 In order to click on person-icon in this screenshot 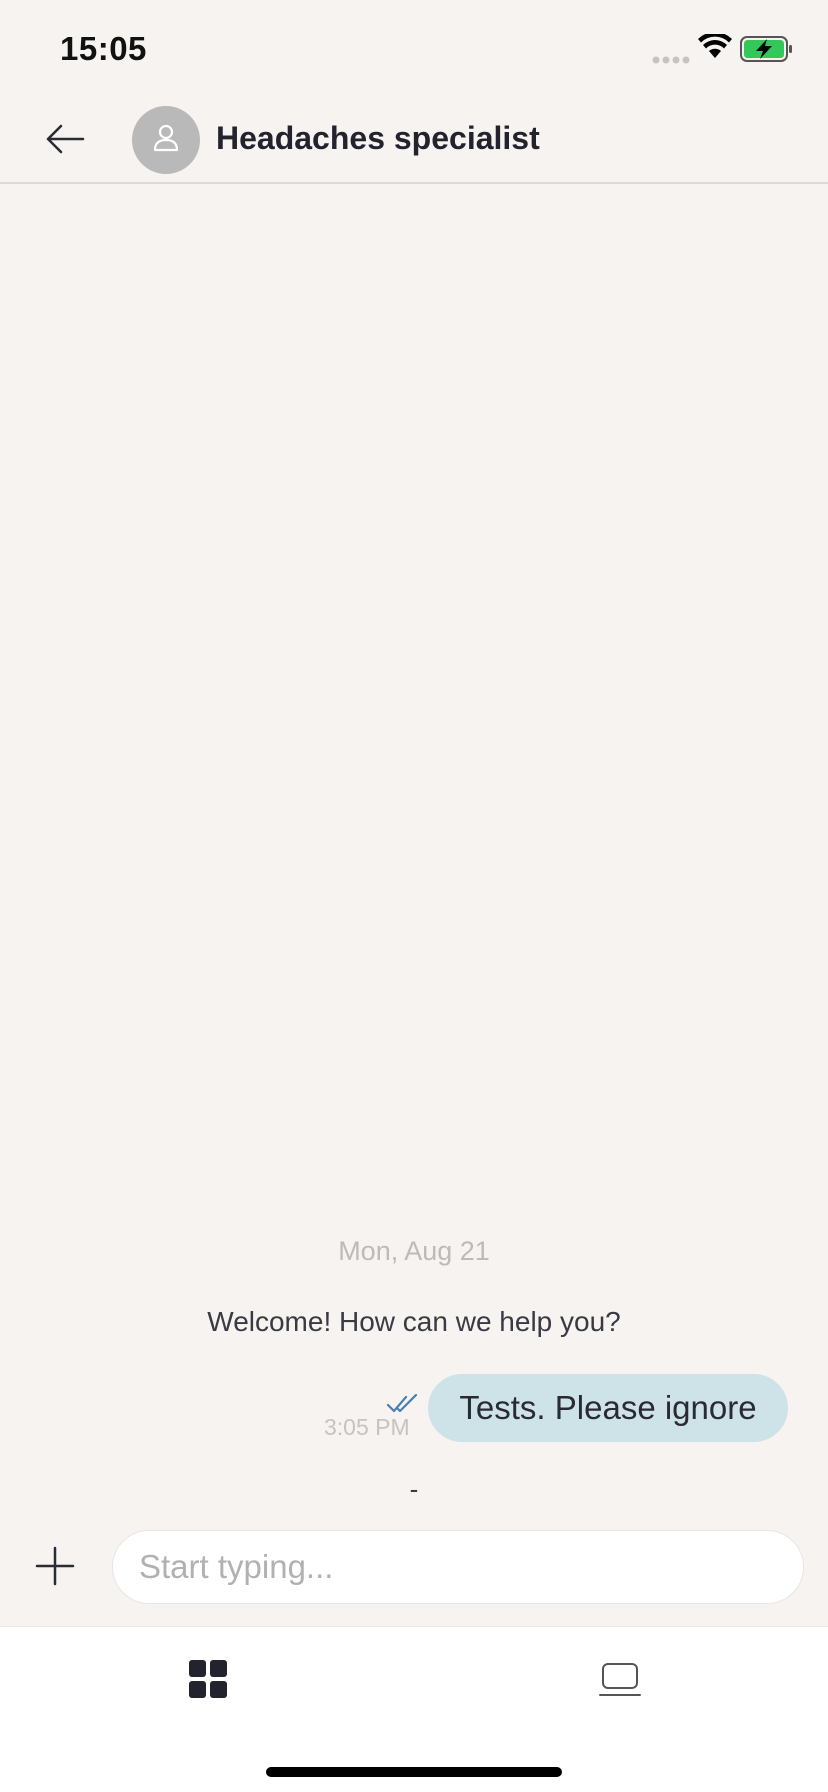, I will do `click(166, 140)`.